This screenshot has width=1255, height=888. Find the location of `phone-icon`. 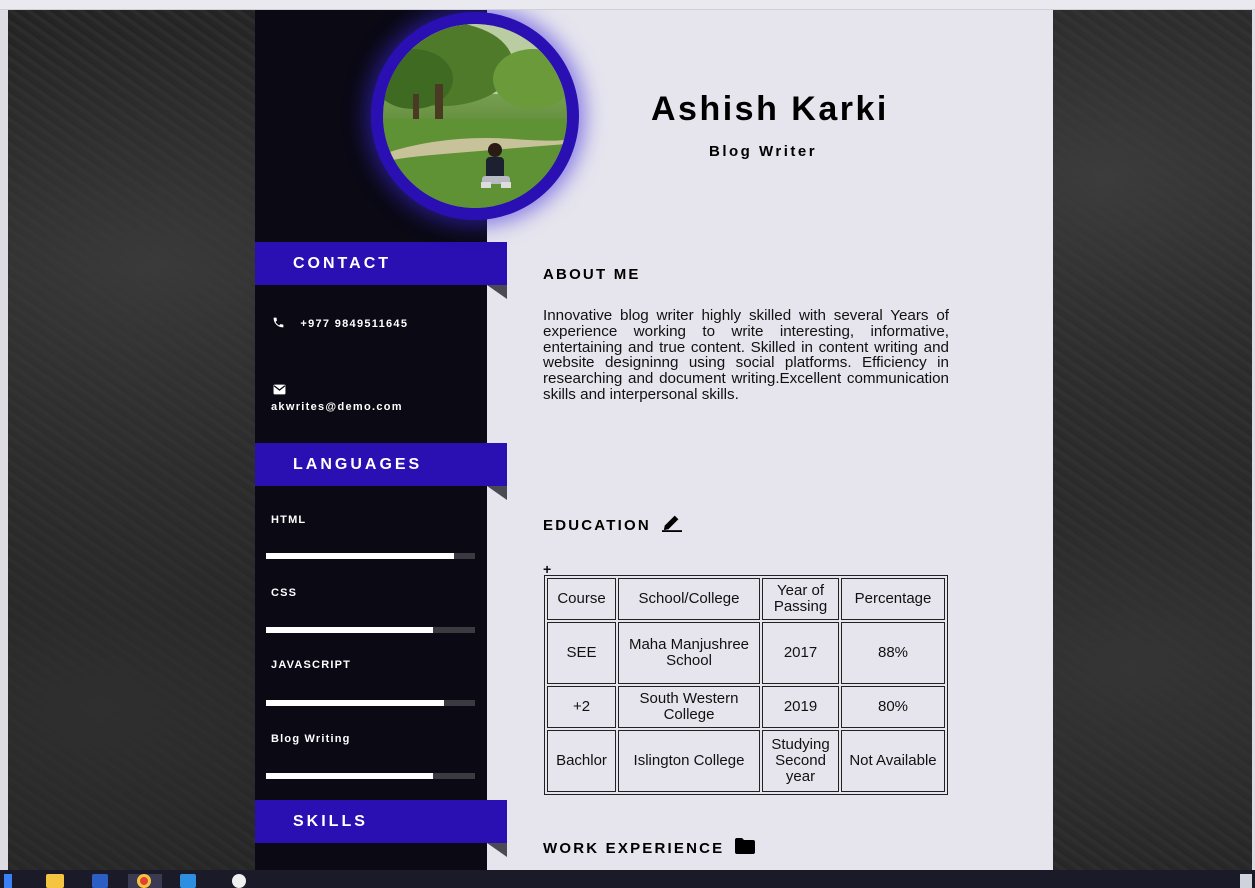

phone-icon is located at coordinates (278, 324).